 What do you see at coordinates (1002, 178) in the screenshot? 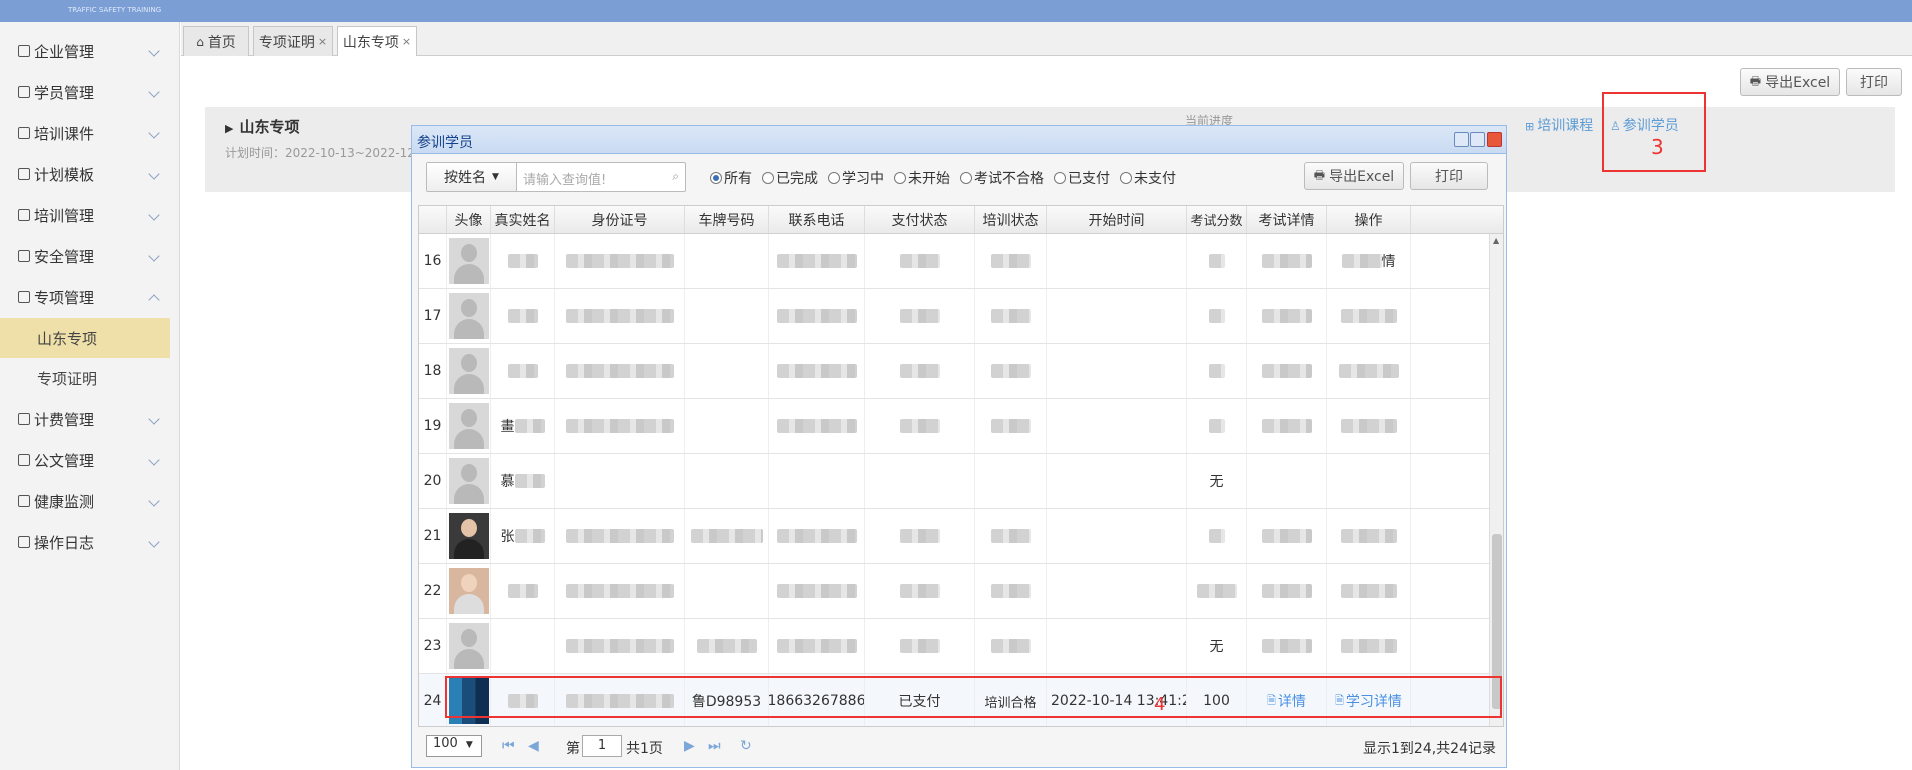
I see `filter-exam-failed: 考试不合格` at bounding box center [1002, 178].